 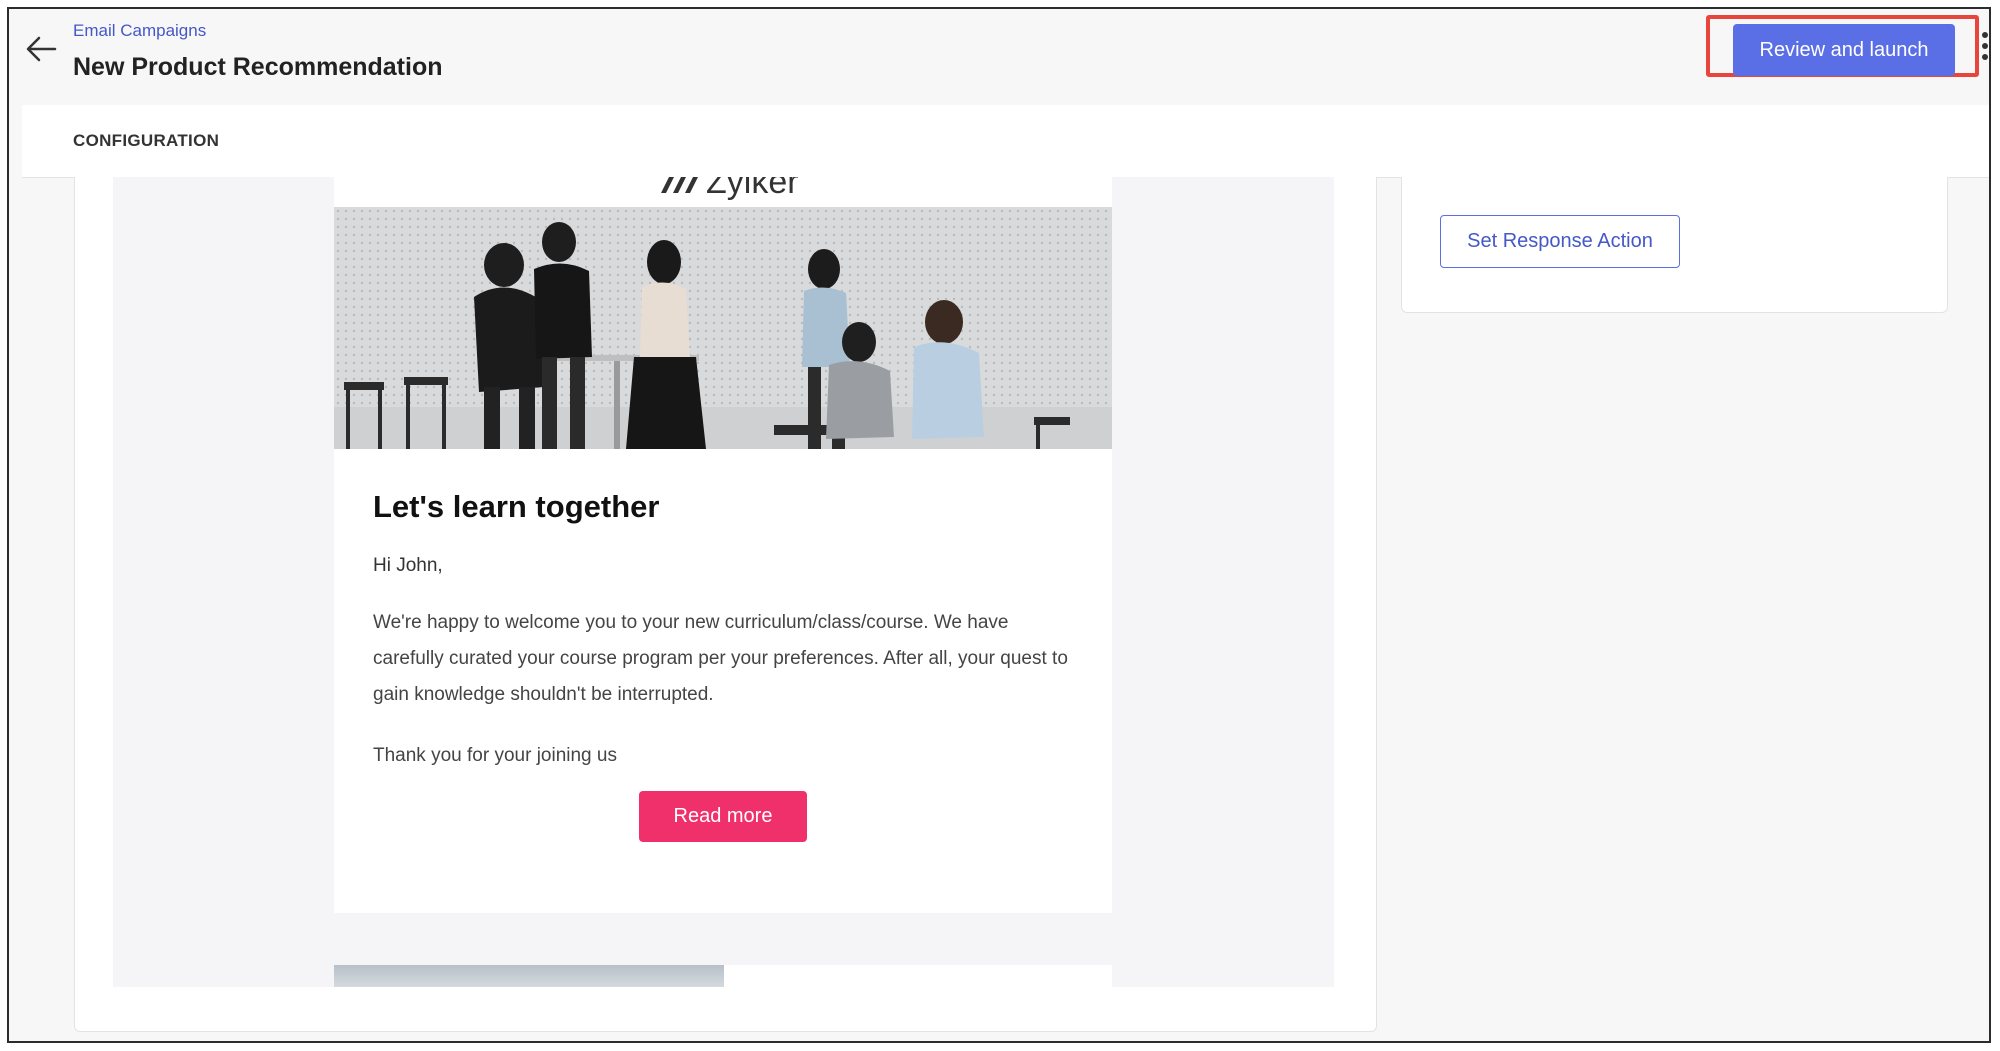 What do you see at coordinates (1005, 141) in the screenshot?
I see `tab-bar: CONFIGURATION` at bounding box center [1005, 141].